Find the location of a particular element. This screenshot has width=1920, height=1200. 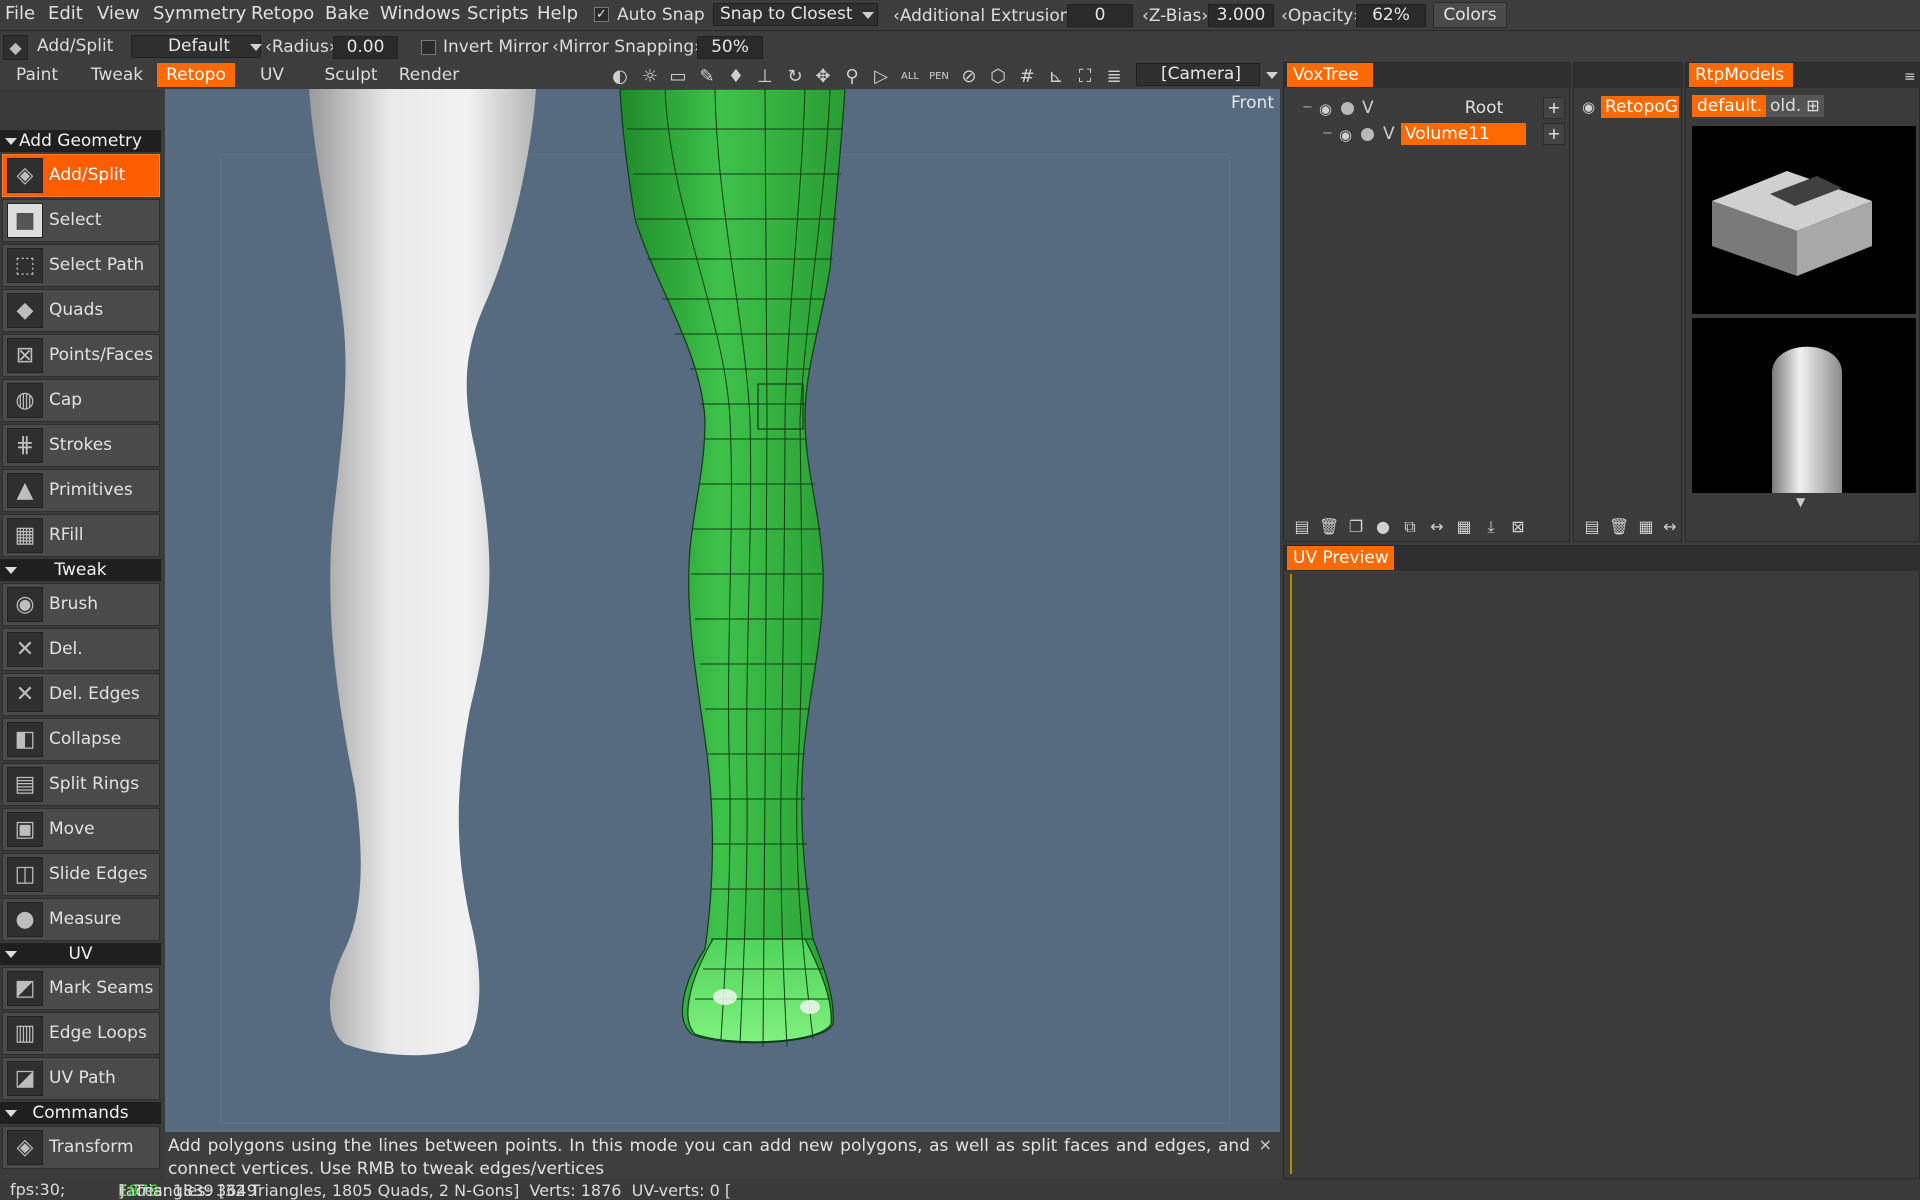

opacity-field: 62% is located at coordinates (1391, 15).